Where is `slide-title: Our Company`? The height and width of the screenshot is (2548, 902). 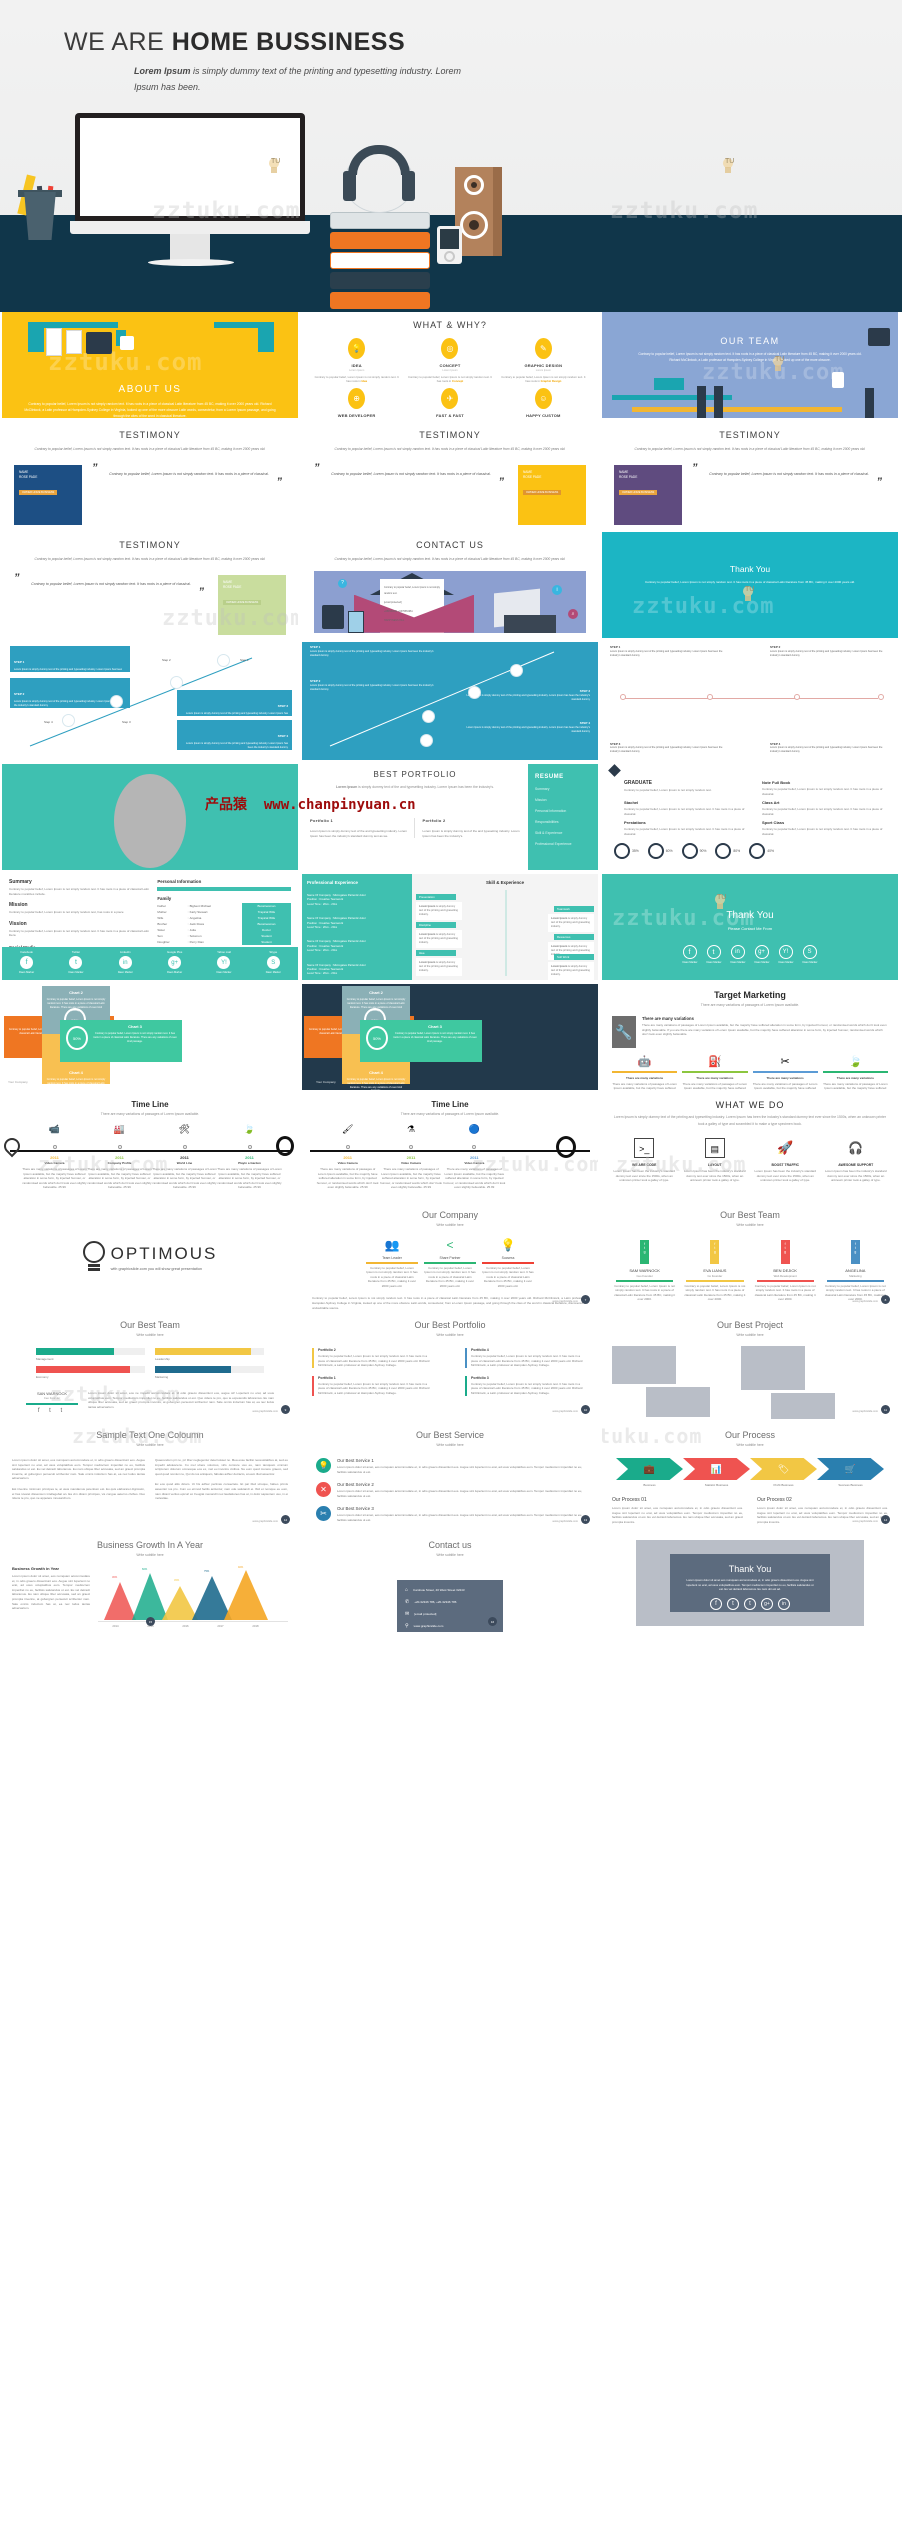
slide-title: Our Company is located at coordinates (450, 1215).